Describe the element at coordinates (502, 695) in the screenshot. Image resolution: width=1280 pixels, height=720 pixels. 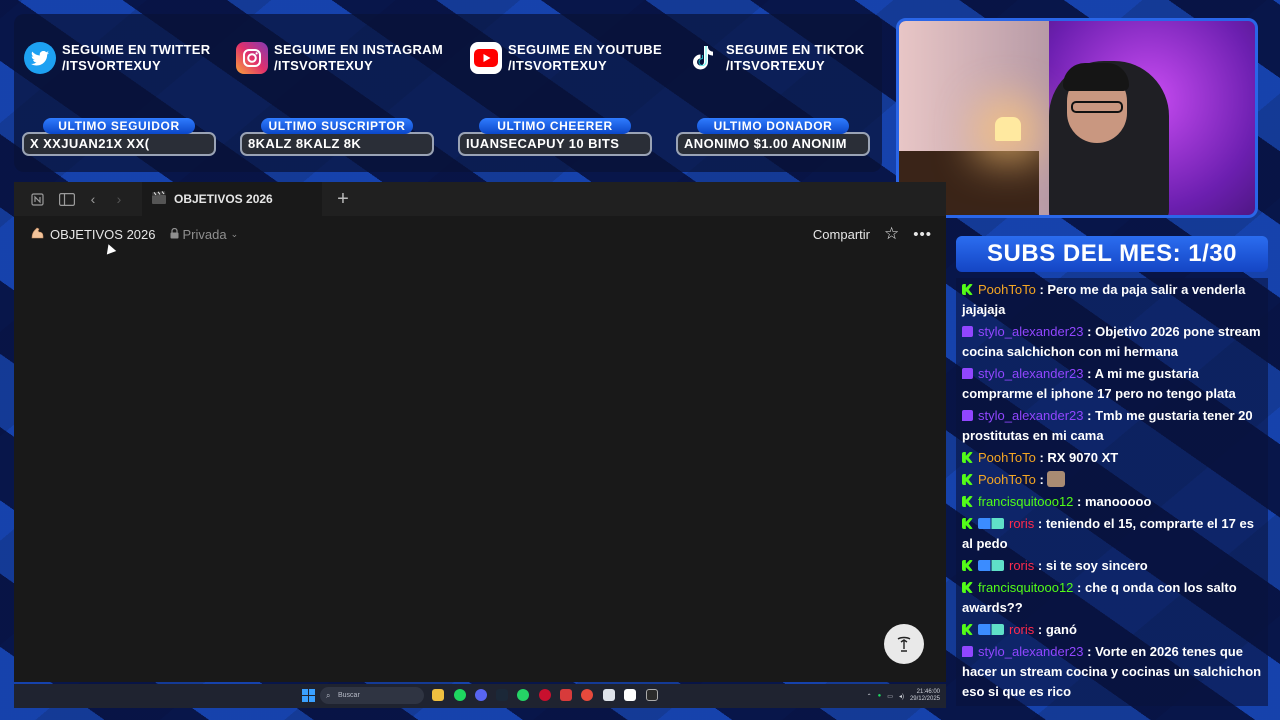
I see `steam-icon` at that location.